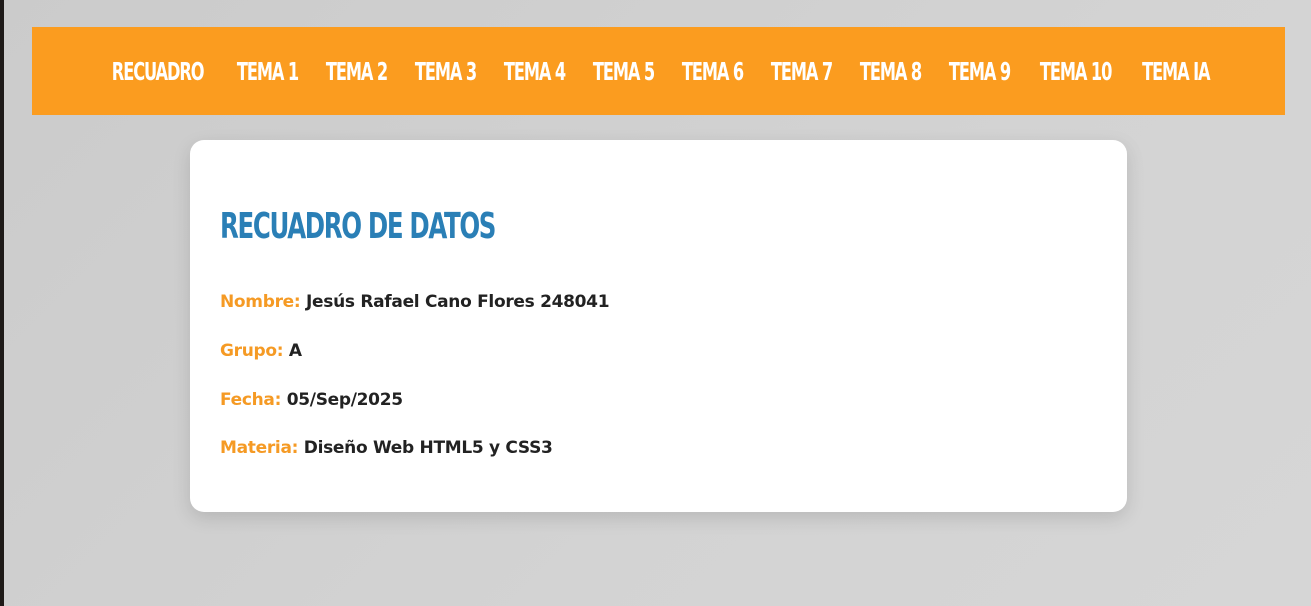  I want to click on card-title: RECUADRO DE DATOS, so click(358, 226).